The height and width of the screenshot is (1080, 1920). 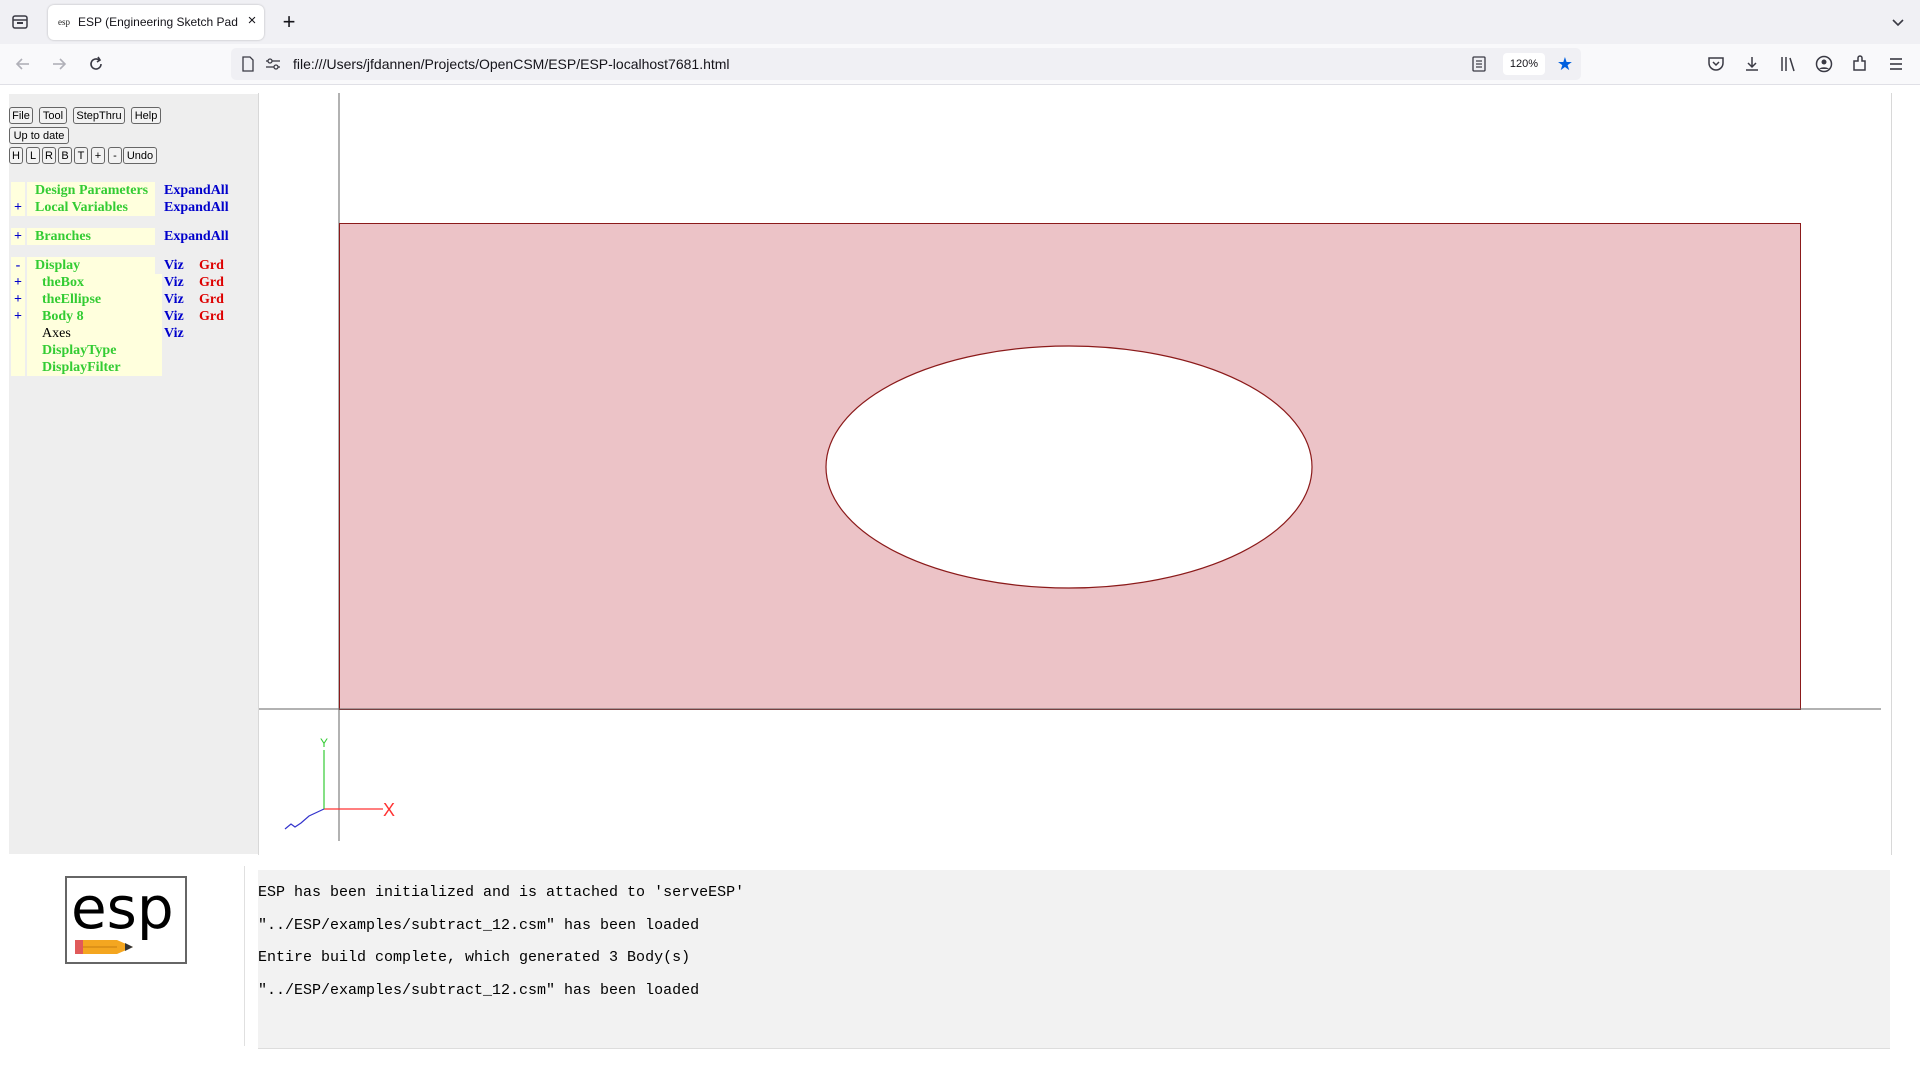 What do you see at coordinates (1896, 64) in the screenshot?
I see `menu-icon` at bounding box center [1896, 64].